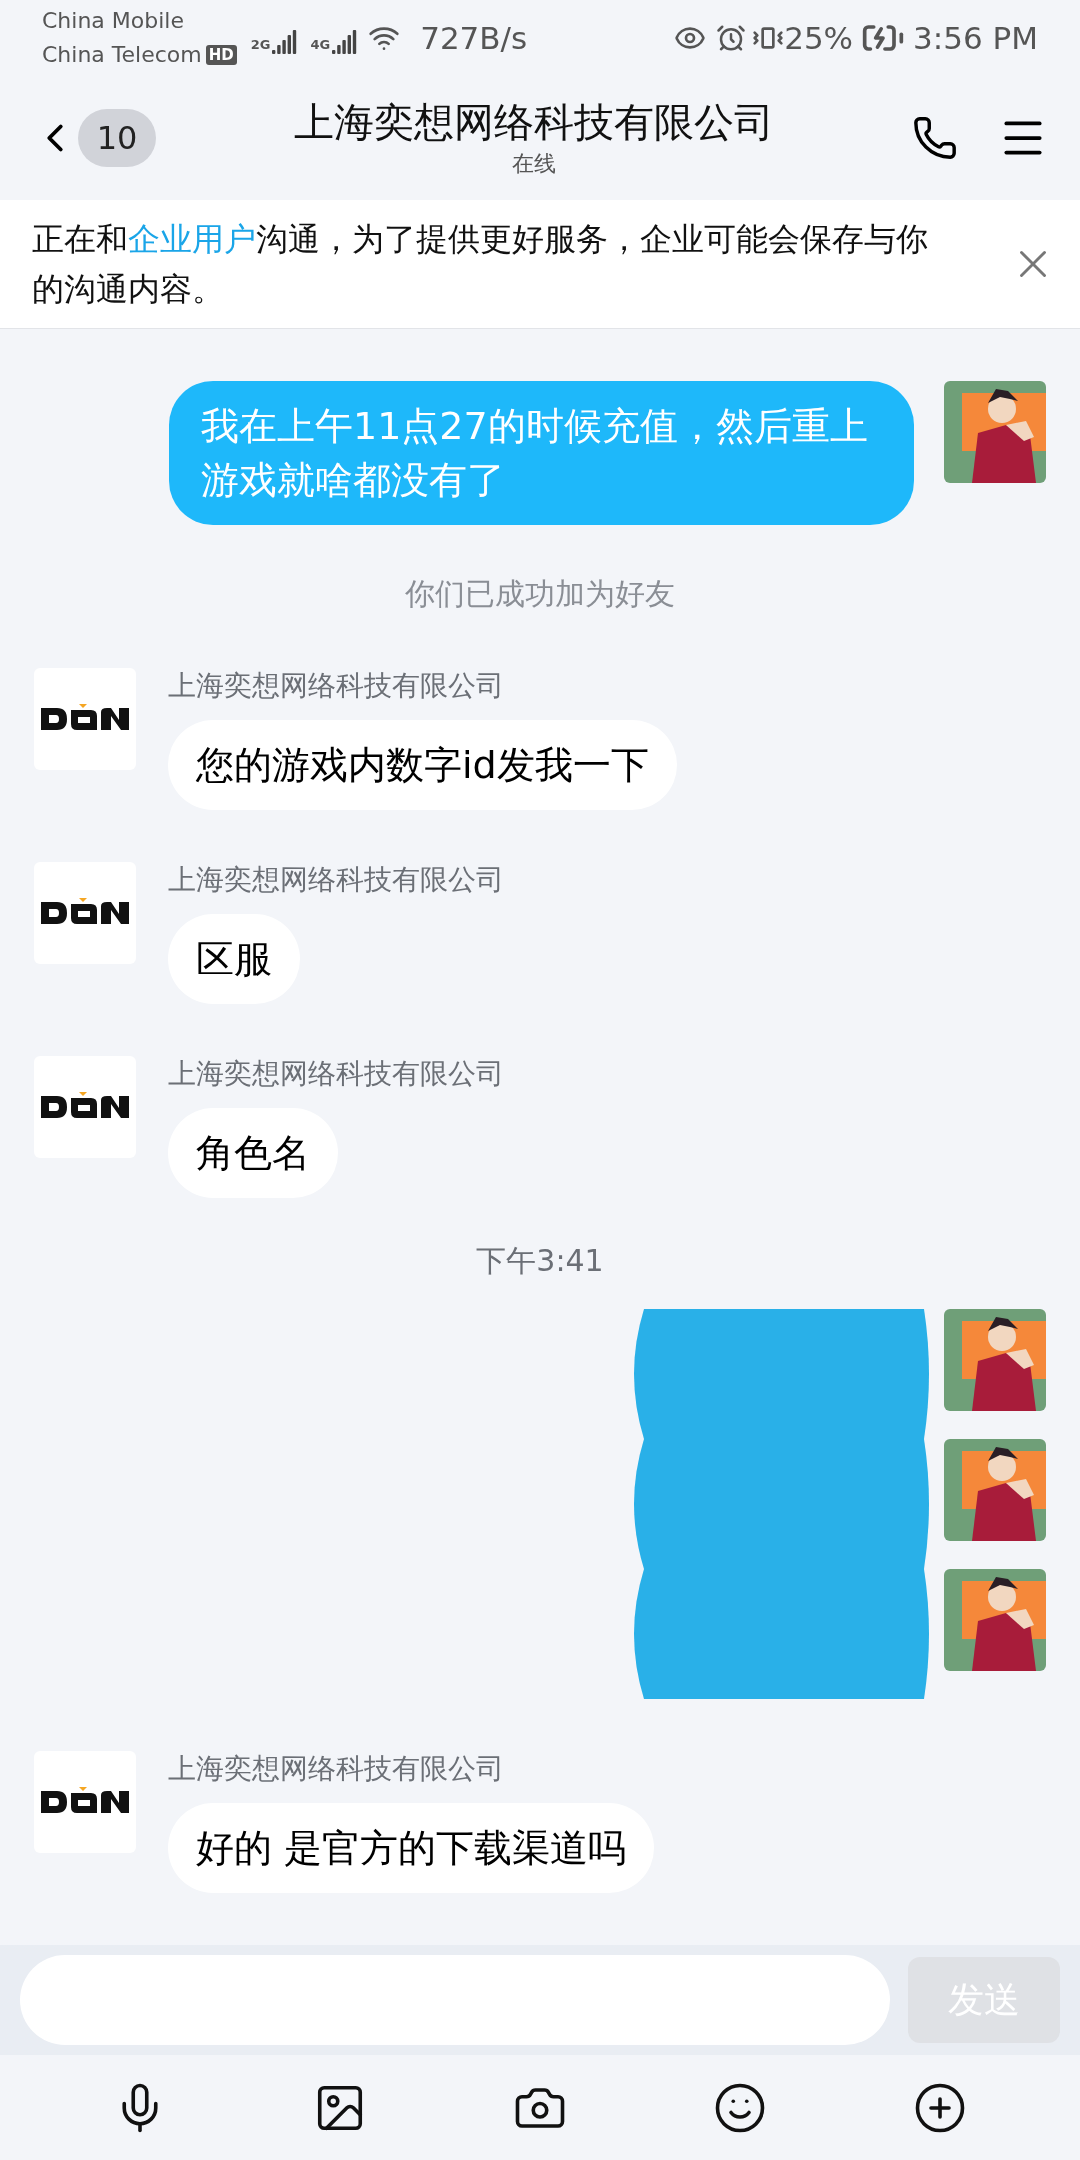 This screenshot has width=1080, height=2160. I want to click on message-bubble: 您的游戏内数字id发我一下, so click(422, 765).